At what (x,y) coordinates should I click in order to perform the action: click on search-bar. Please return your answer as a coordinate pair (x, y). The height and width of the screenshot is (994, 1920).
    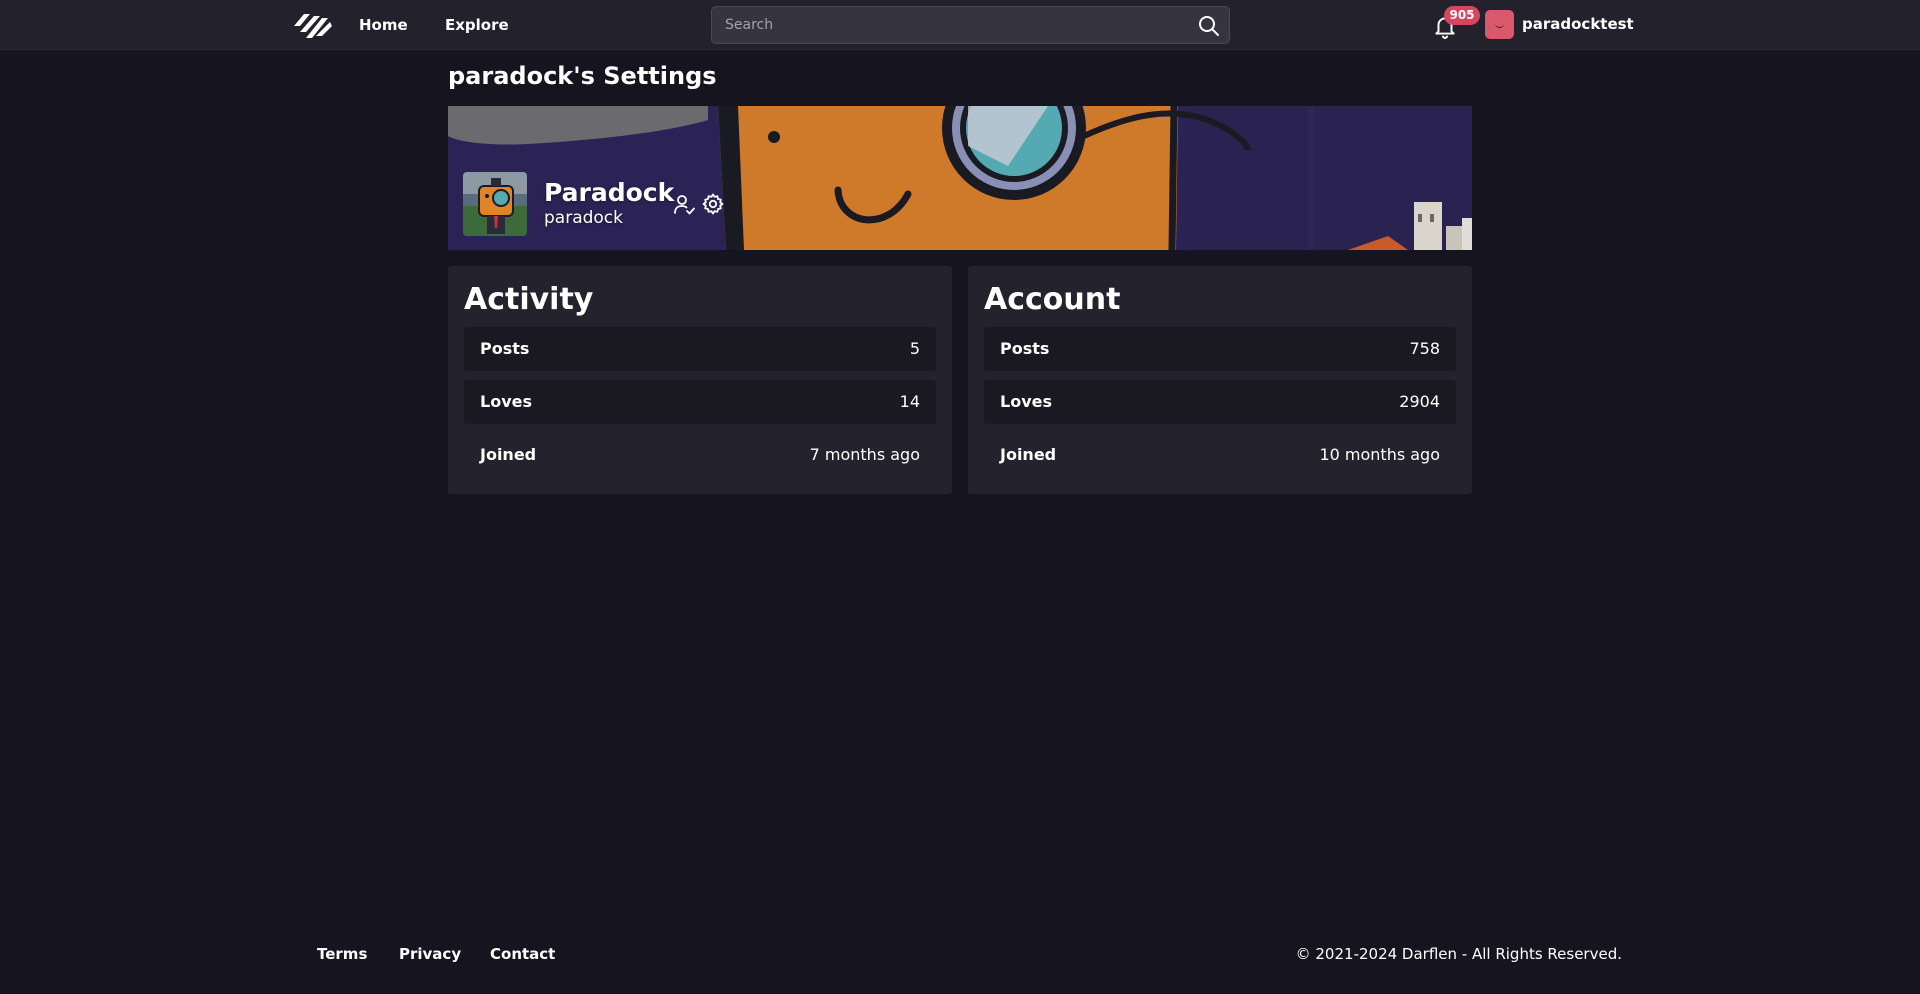
    Looking at the image, I should click on (970, 25).